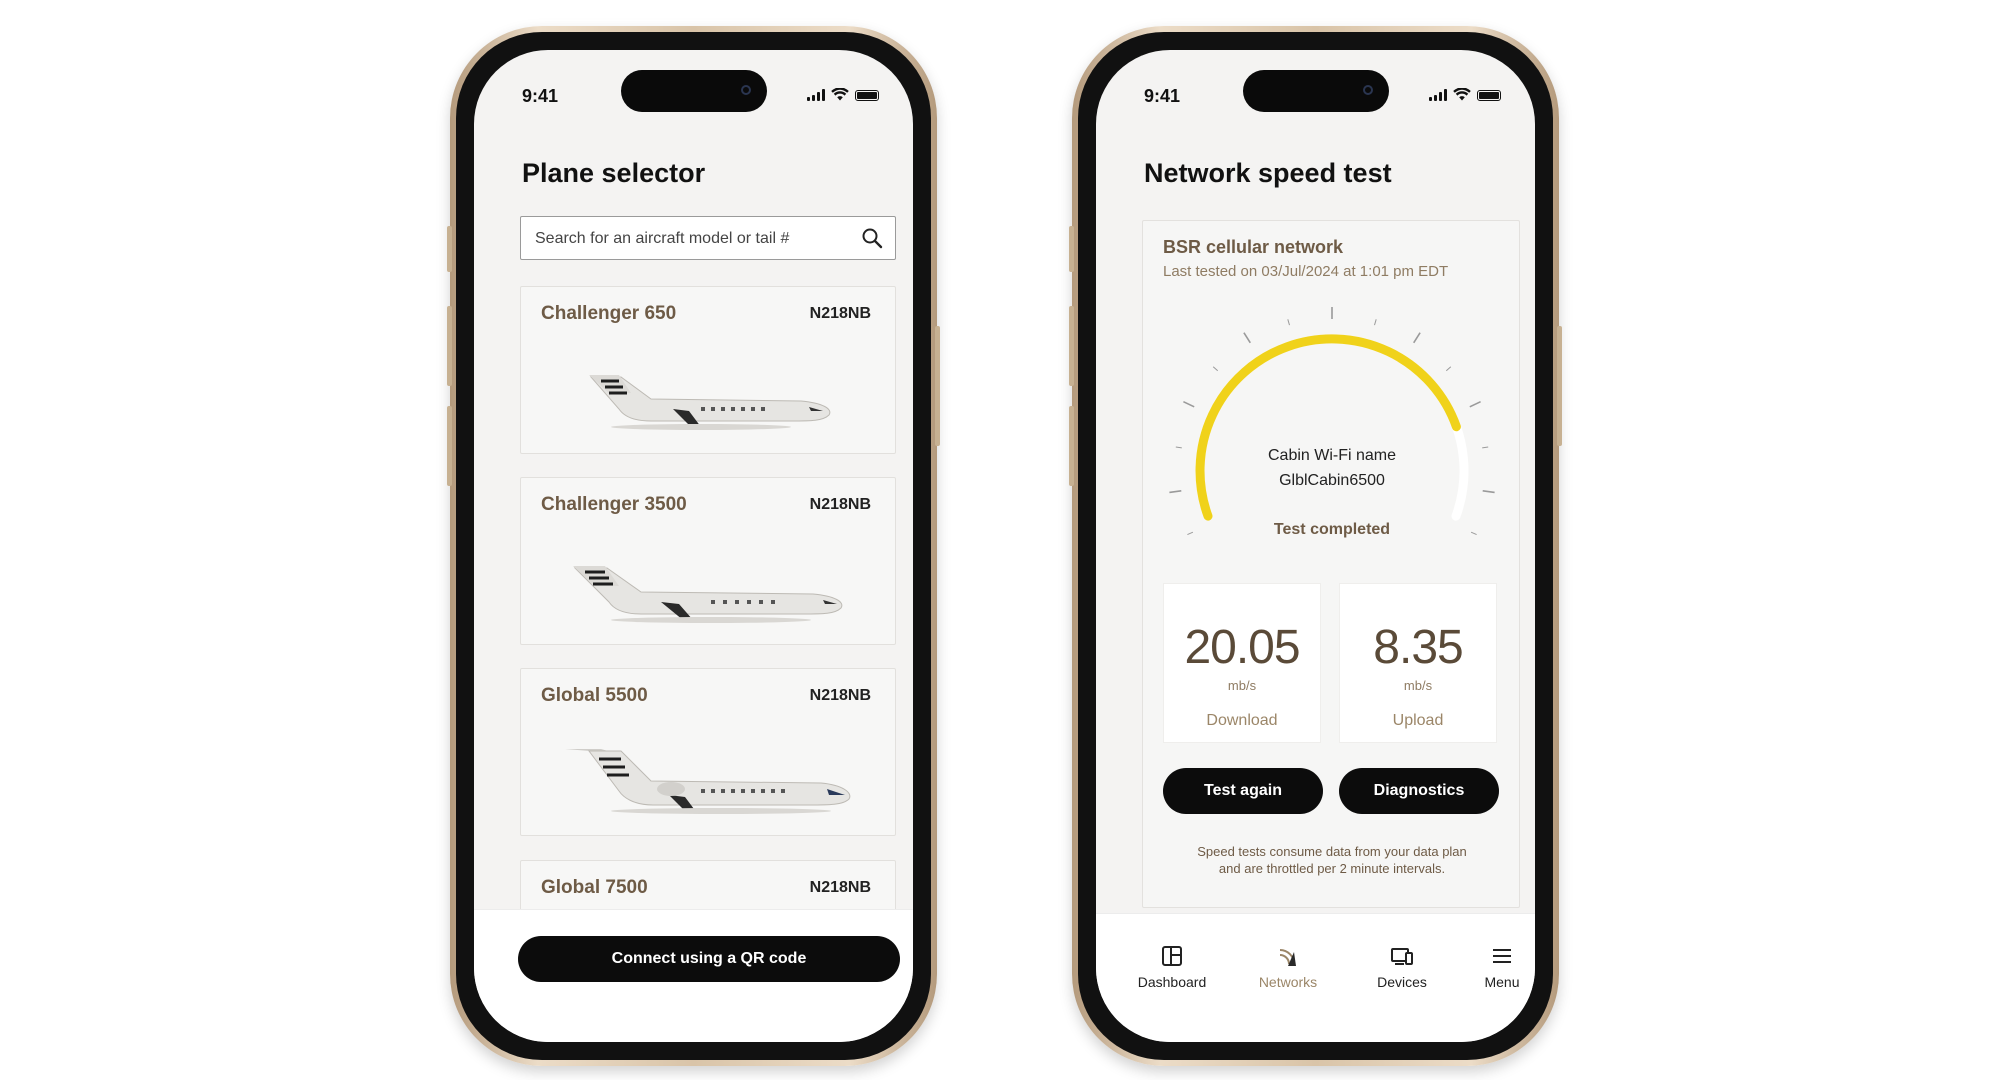  What do you see at coordinates (709, 959) in the screenshot?
I see `connect-qr-button: Connect using a QR code` at bounding box center [709, 959].